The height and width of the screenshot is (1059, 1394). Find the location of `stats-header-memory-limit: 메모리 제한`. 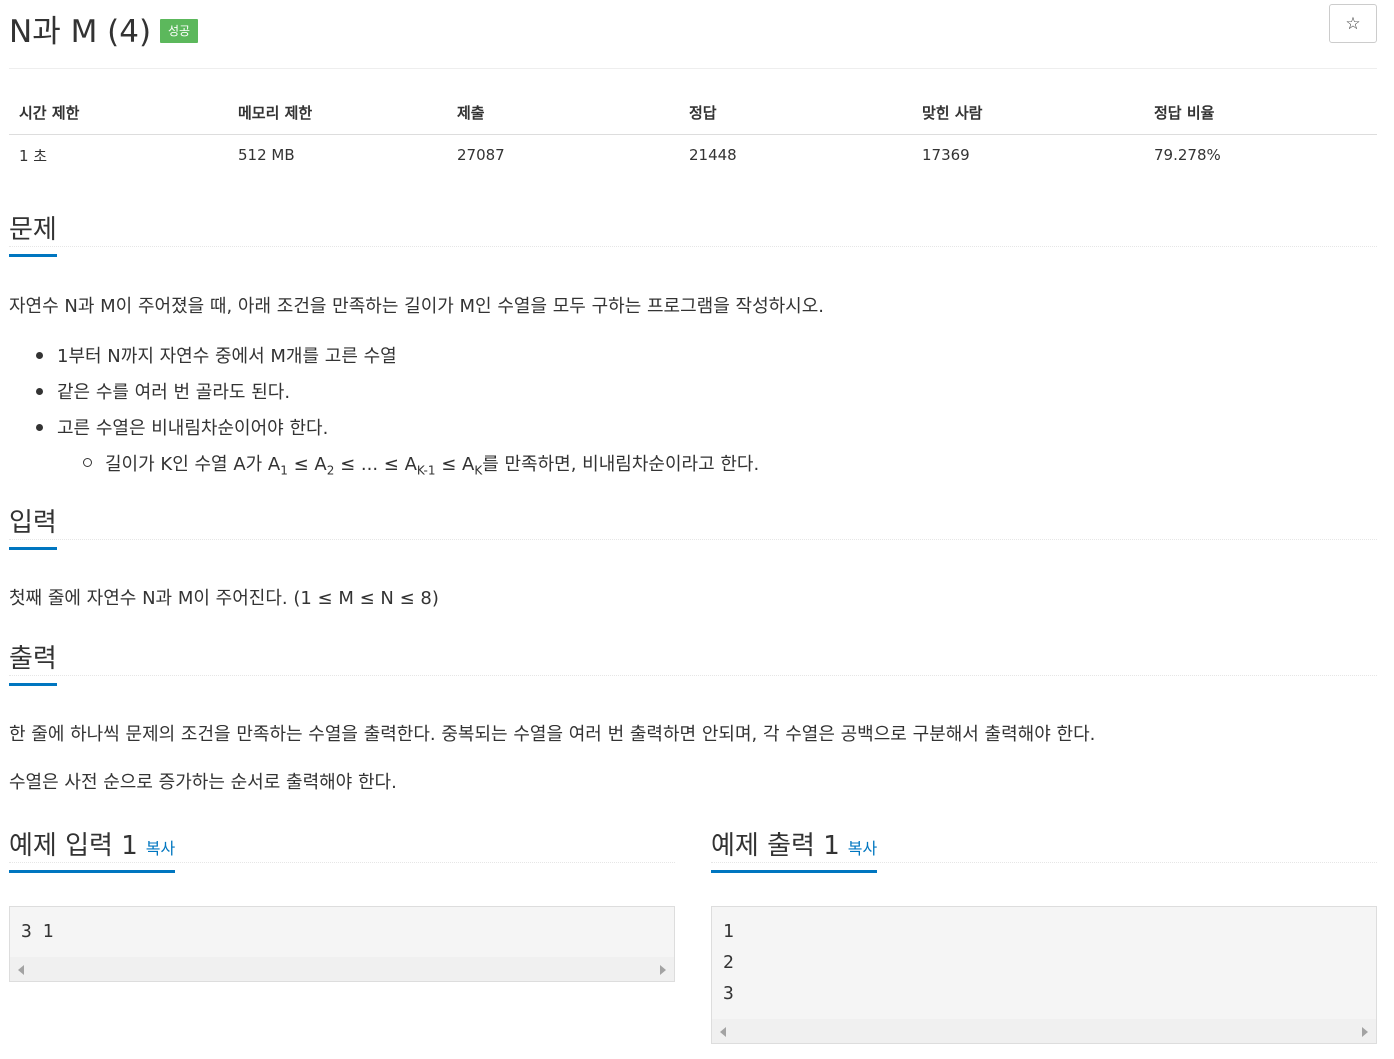

stats-header-memory-limit: 메모리 제한 is located at coordinates (337, 113).